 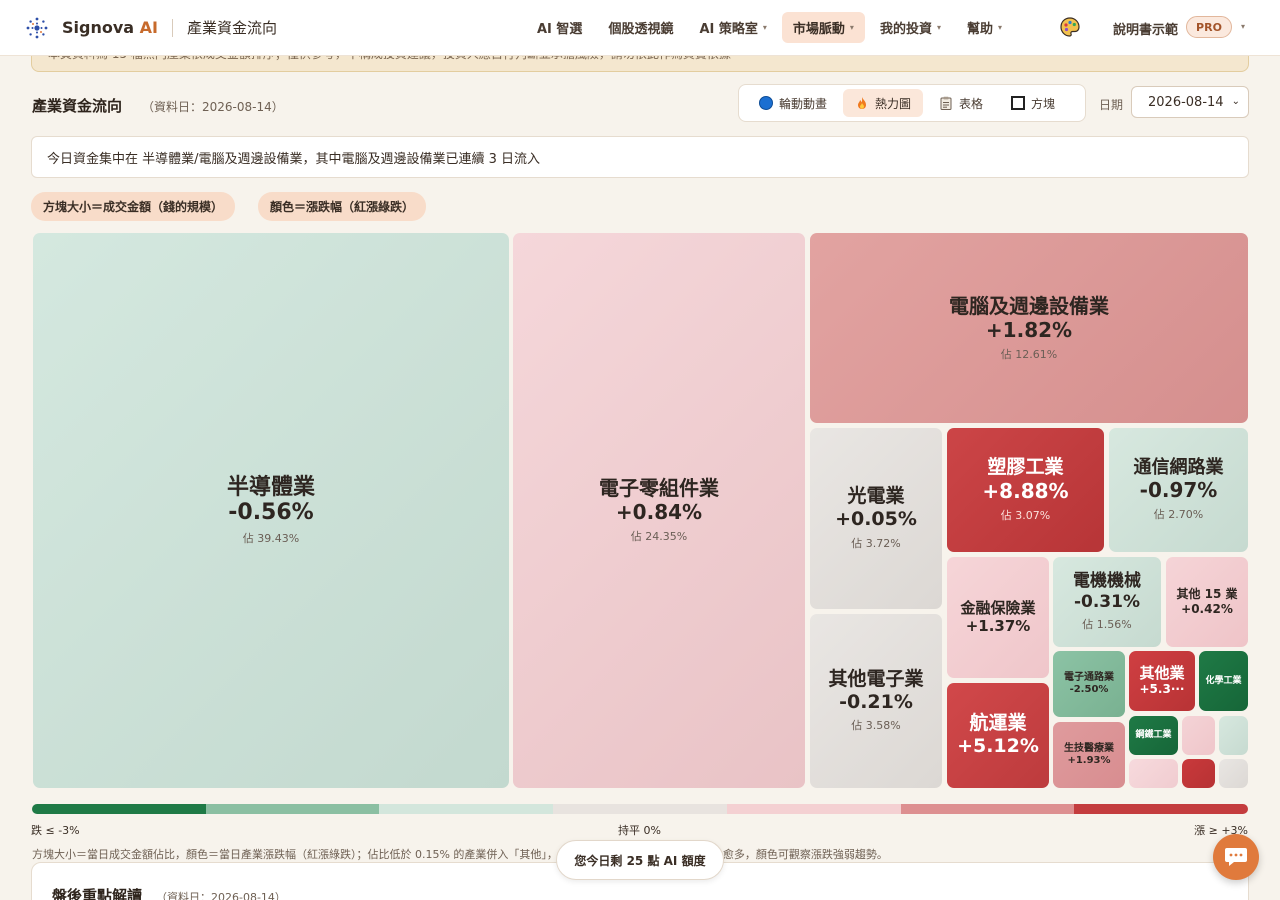 I want to click on treemap-tile: 通信網路業 -0.97% 佔 2.70%, so click(x=1178, y=490).